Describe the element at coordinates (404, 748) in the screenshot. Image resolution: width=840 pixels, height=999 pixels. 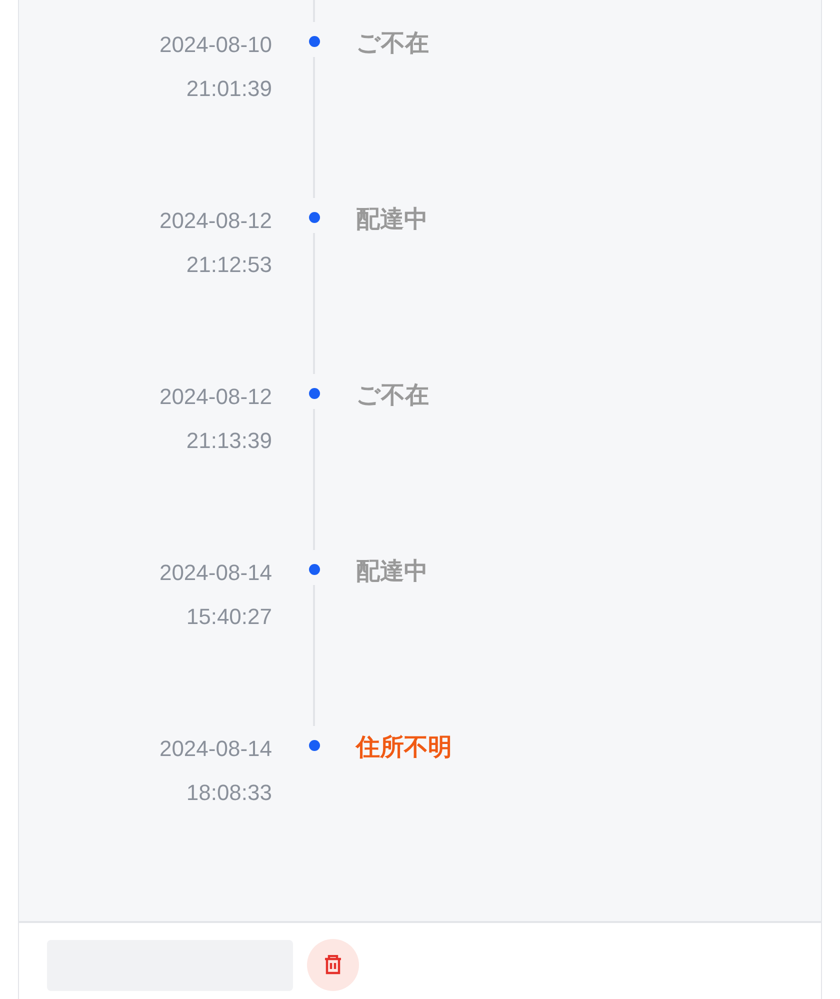
I see `event-status: 住所不明` at that location.